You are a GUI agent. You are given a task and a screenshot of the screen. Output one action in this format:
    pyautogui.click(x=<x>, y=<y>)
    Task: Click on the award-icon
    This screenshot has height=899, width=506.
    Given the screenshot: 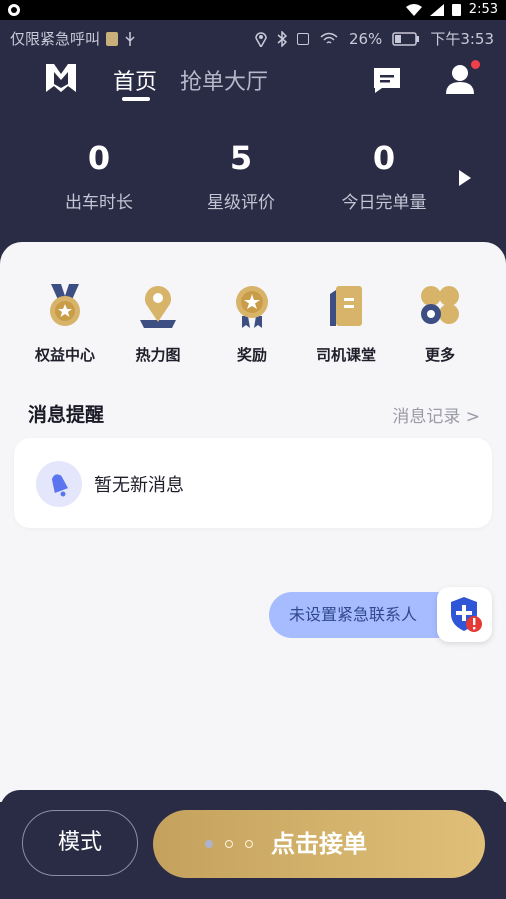 What is the action you would take?
    pyautogui.click(x=252, y=307)
    